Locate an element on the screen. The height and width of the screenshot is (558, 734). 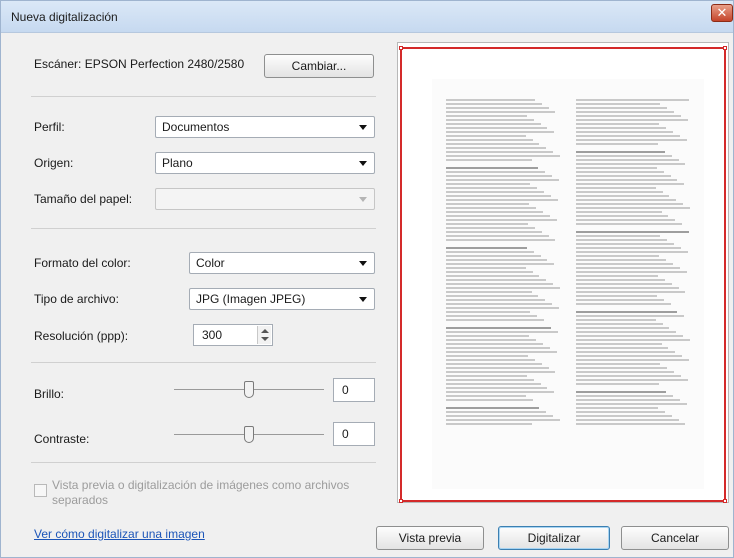
brightness-value-box: 0 is located at coordinates (354, 390).